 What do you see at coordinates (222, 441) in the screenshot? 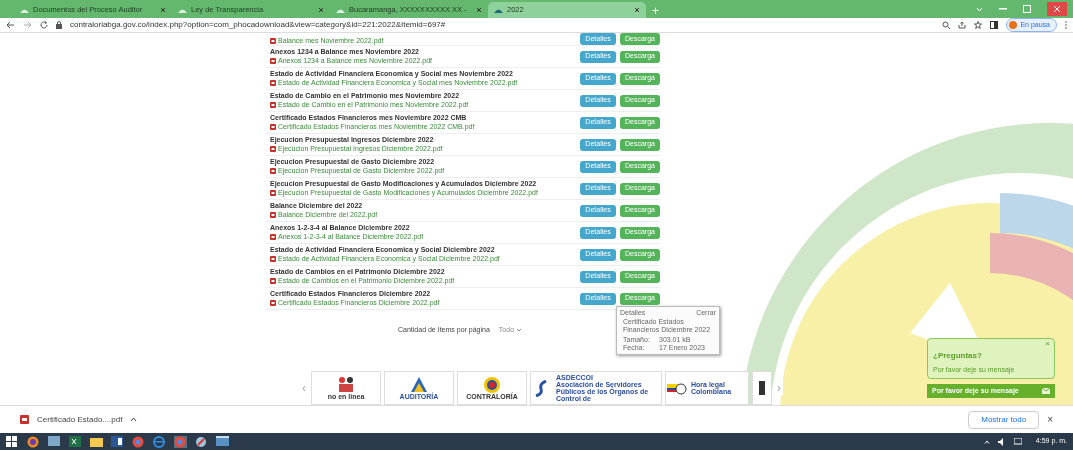
I see `window-icon` at bounding box center [222, 441].